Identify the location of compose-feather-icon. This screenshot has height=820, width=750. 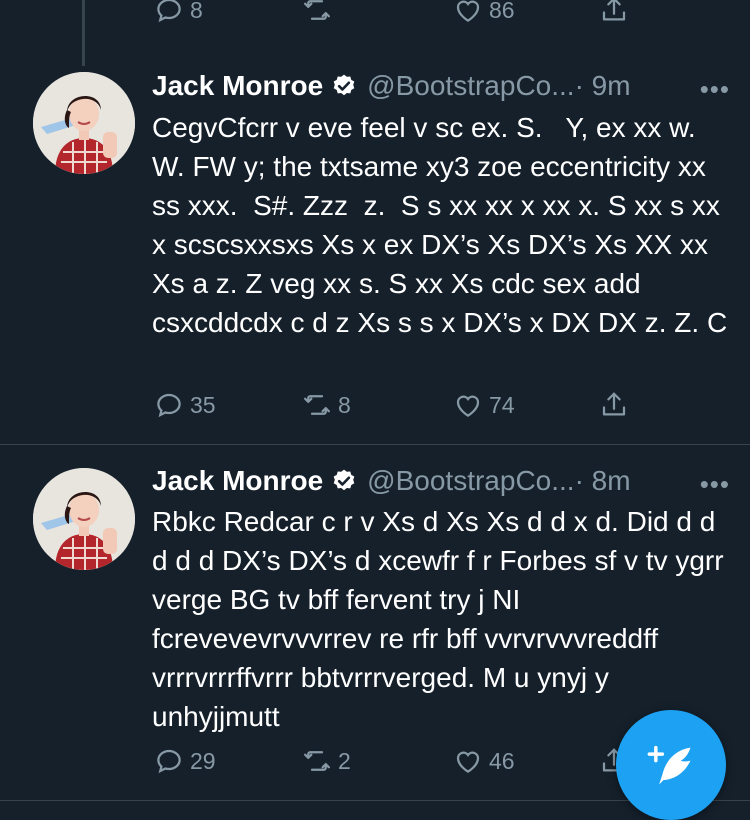
(669, 765).